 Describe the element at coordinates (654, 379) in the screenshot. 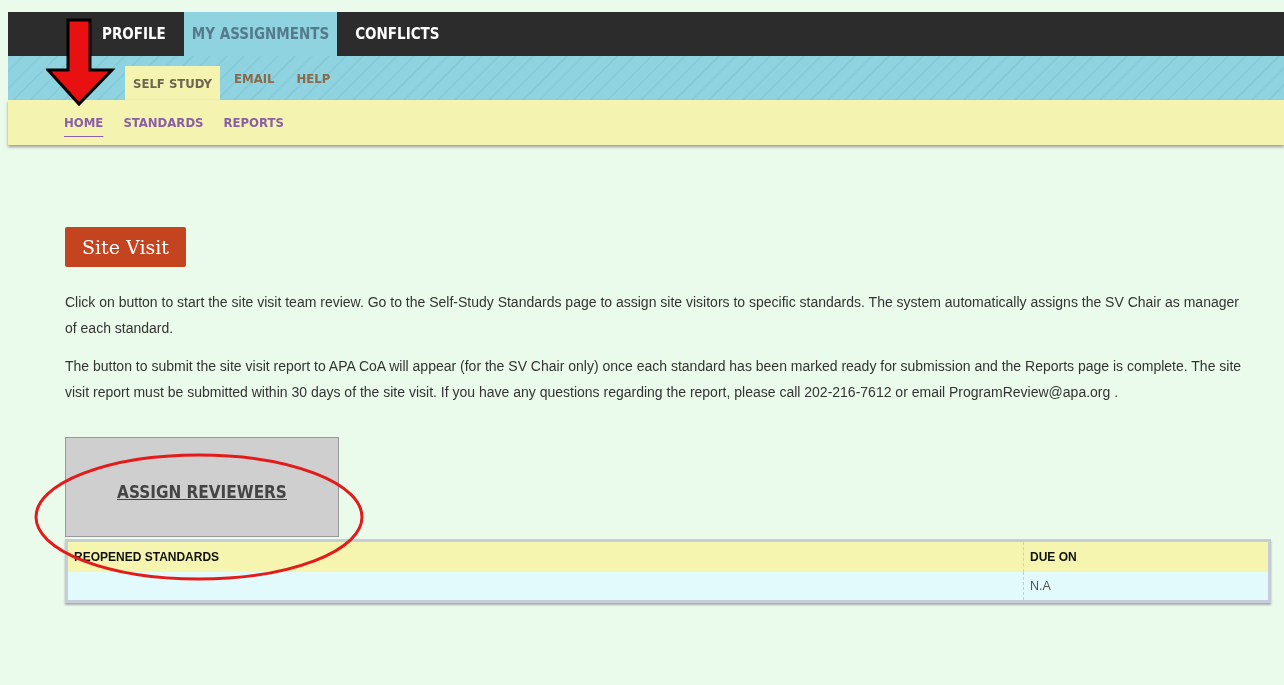

I see `instruction-paragraph: The button to submit the site visit report to APA CoA will appear (for the SV Chair only) once each standard has been marked ready for submission and the Reports page is complete. The site visit report must be submitted within 30 days of the site visit. If you have any questions regarding the report, please call 202-216-7612 or email ProgramReview@apa.org .` at that location.